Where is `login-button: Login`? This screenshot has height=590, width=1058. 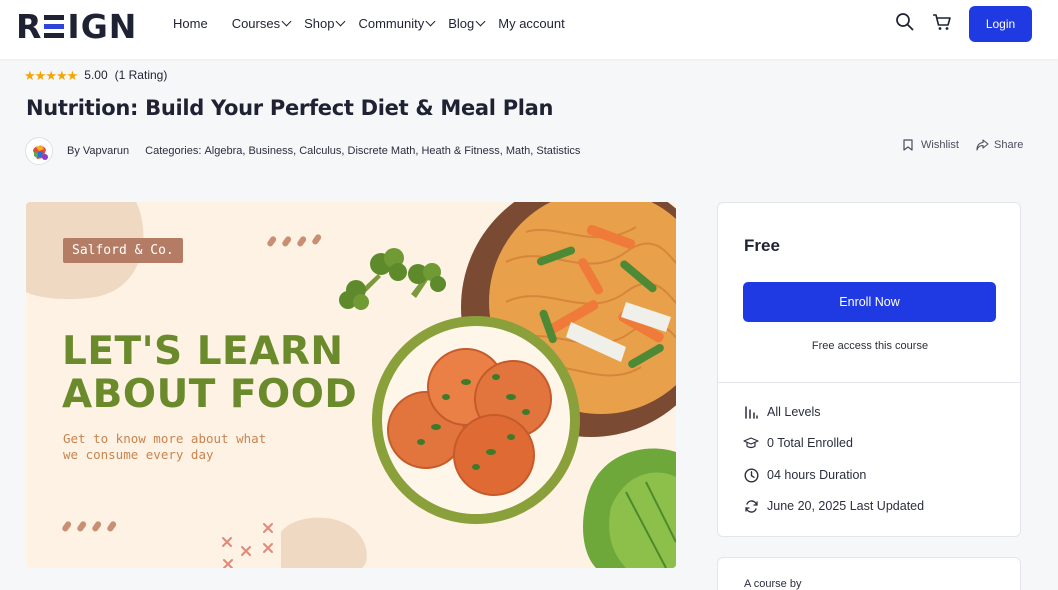
login-button: Login is located at coordinates (1000, 24).